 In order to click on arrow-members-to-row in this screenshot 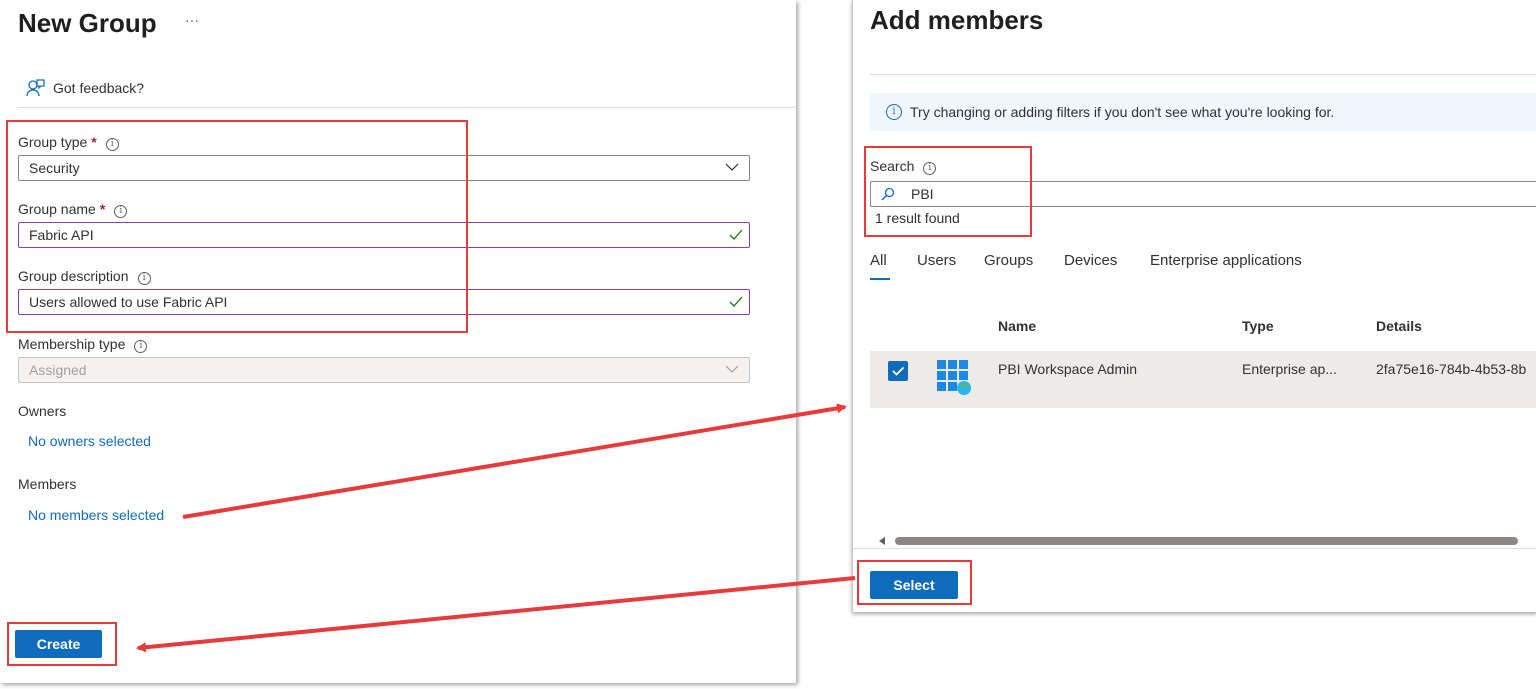, I will do `click(514, 461)`.